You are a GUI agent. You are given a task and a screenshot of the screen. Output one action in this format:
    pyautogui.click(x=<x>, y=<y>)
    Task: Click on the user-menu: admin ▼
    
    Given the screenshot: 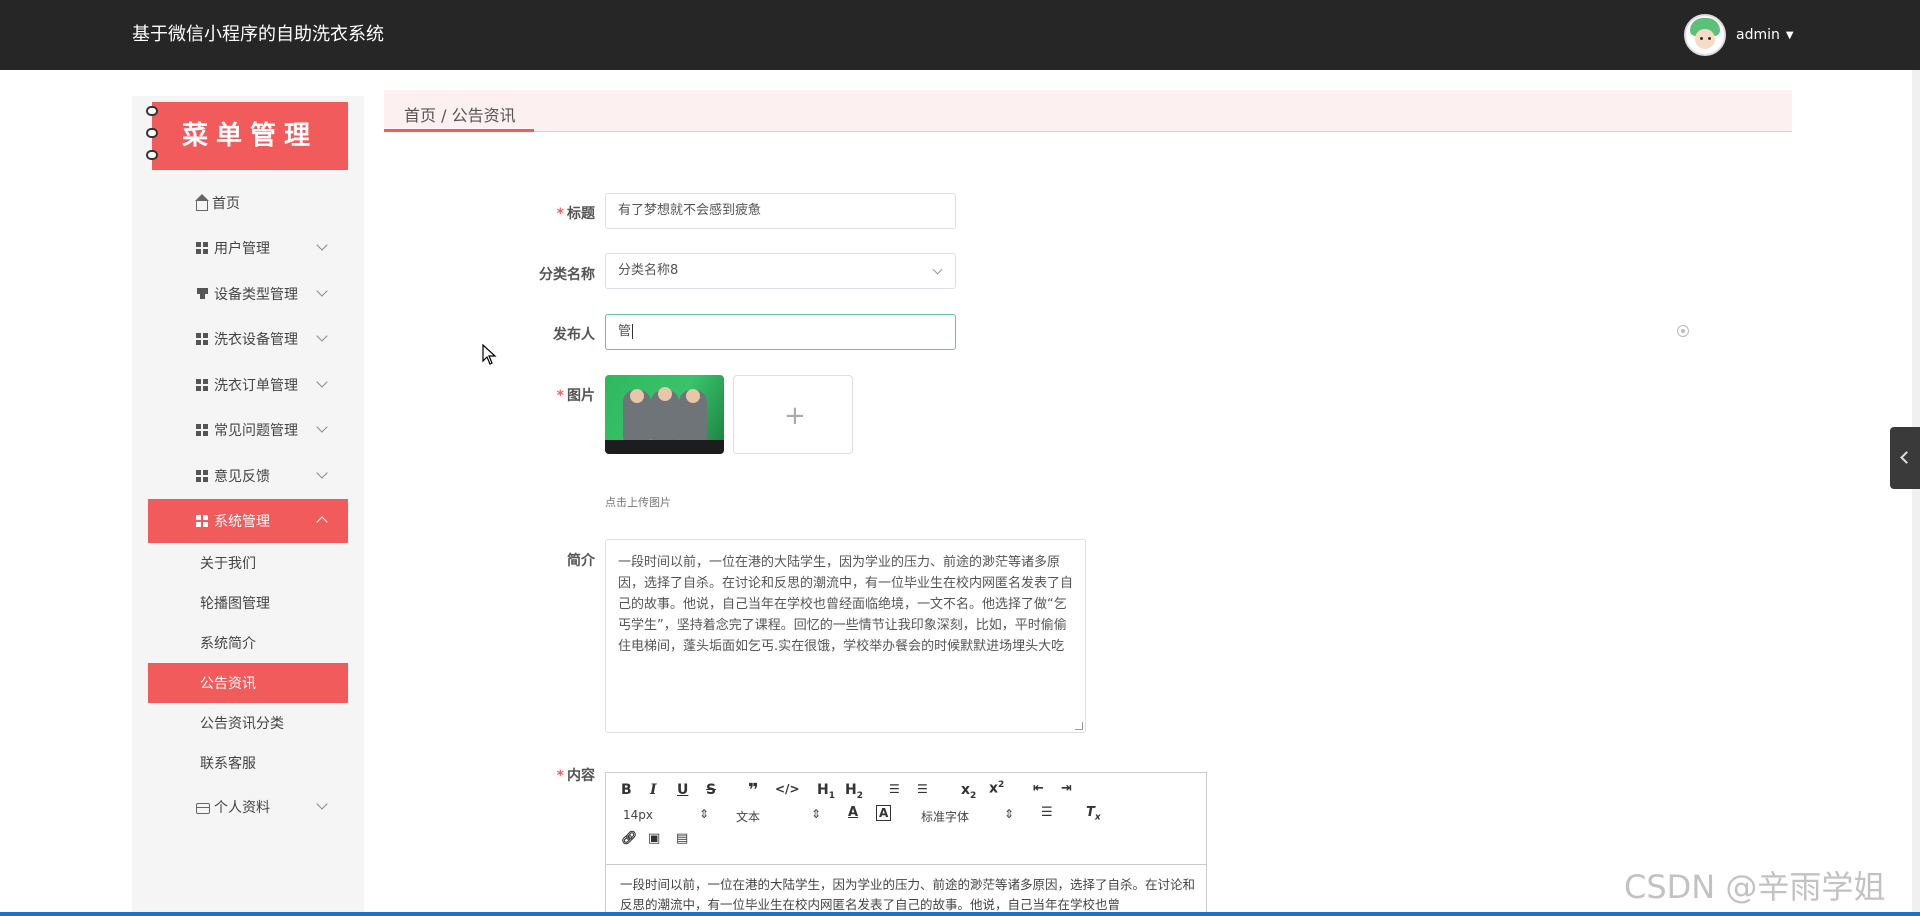 What is the action you would take?
    pyautogui.click(x=1739, y=35)
    